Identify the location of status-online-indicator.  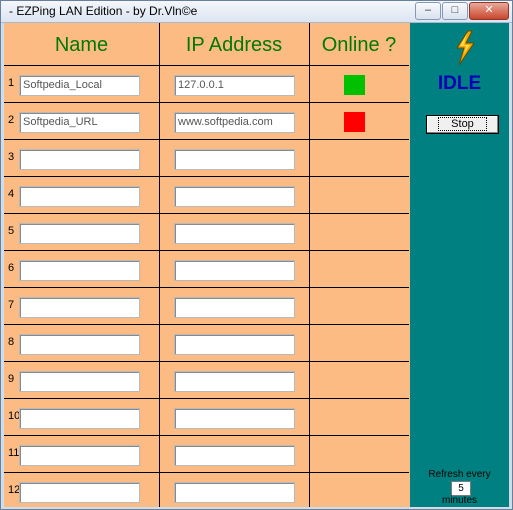
(354, 85).